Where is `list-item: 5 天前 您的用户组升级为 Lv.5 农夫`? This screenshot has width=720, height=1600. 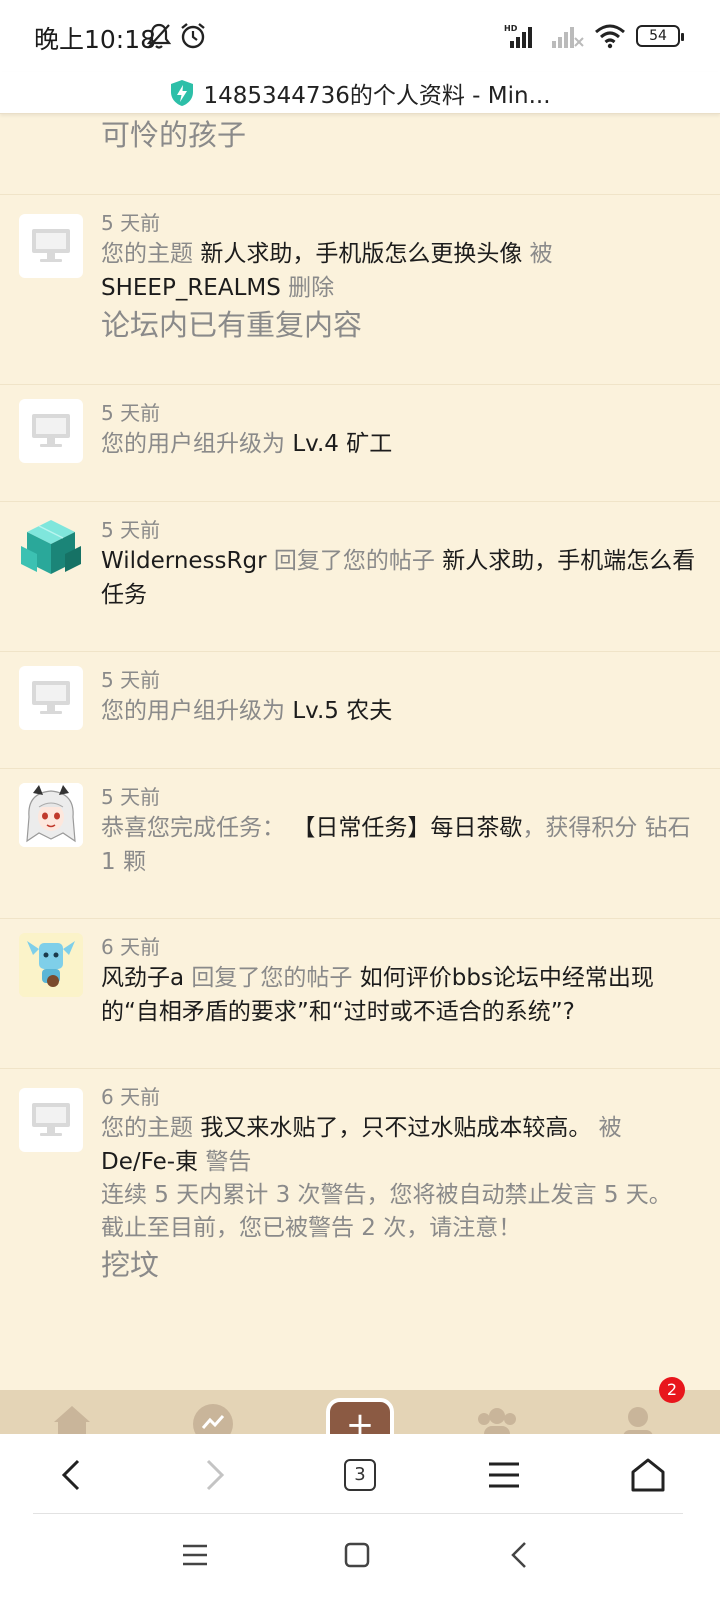 list-item: 5 天前 您的用户组升级为 Lv.5 农夫 is located at coordinates (360, 710).